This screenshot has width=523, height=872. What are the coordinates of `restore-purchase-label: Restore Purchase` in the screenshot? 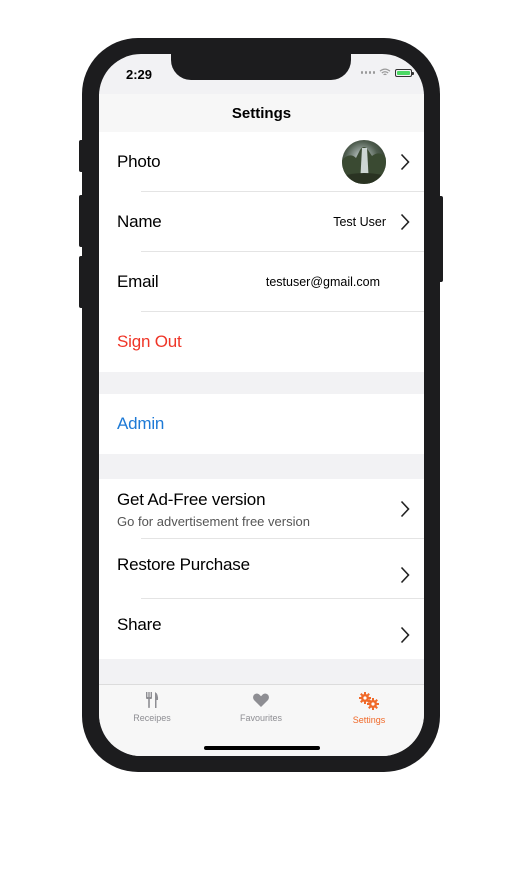 It's located at (183, 564).